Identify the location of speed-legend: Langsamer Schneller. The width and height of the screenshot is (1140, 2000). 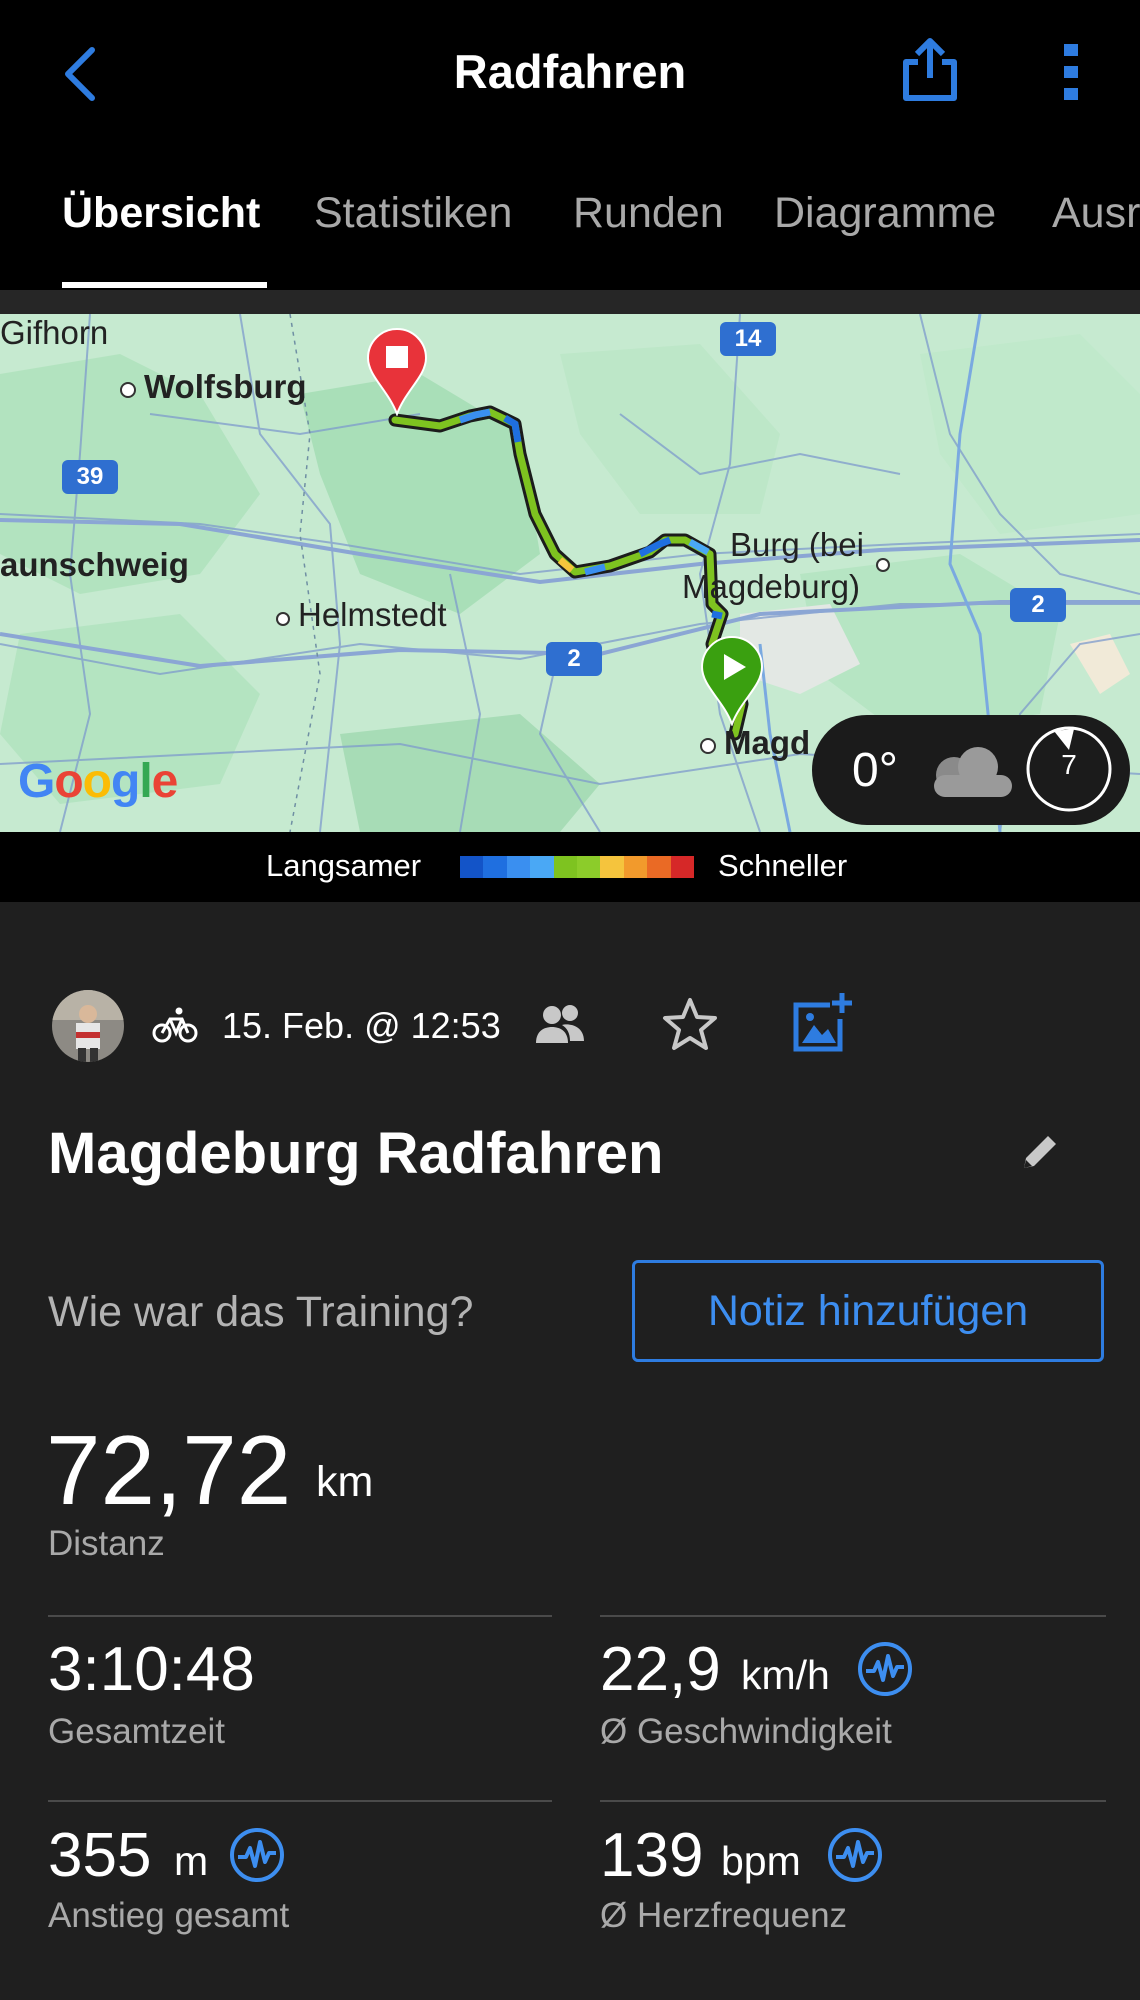
(570, 867).